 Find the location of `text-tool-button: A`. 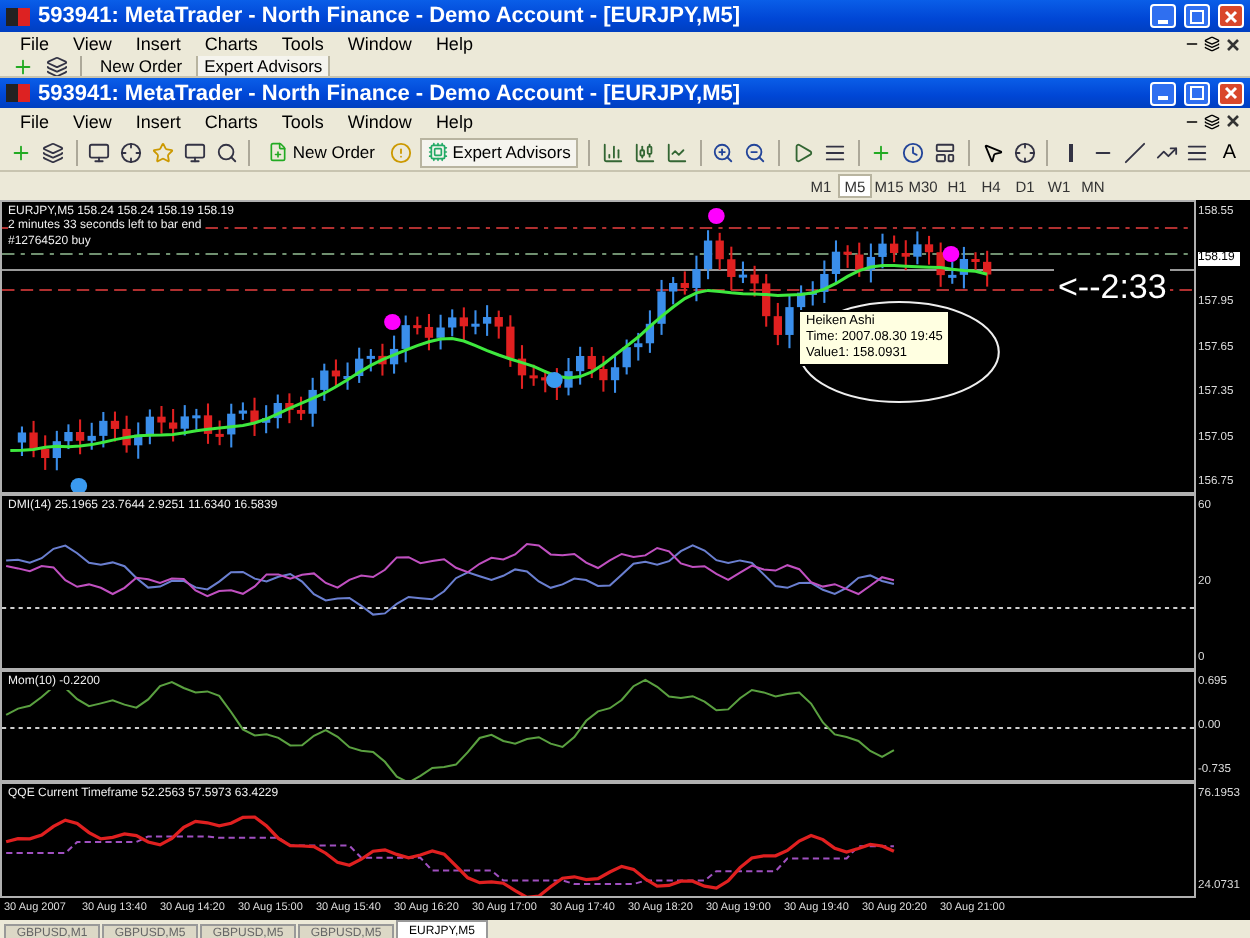

text-tool-button: A is located at coordinates (1229, 152).